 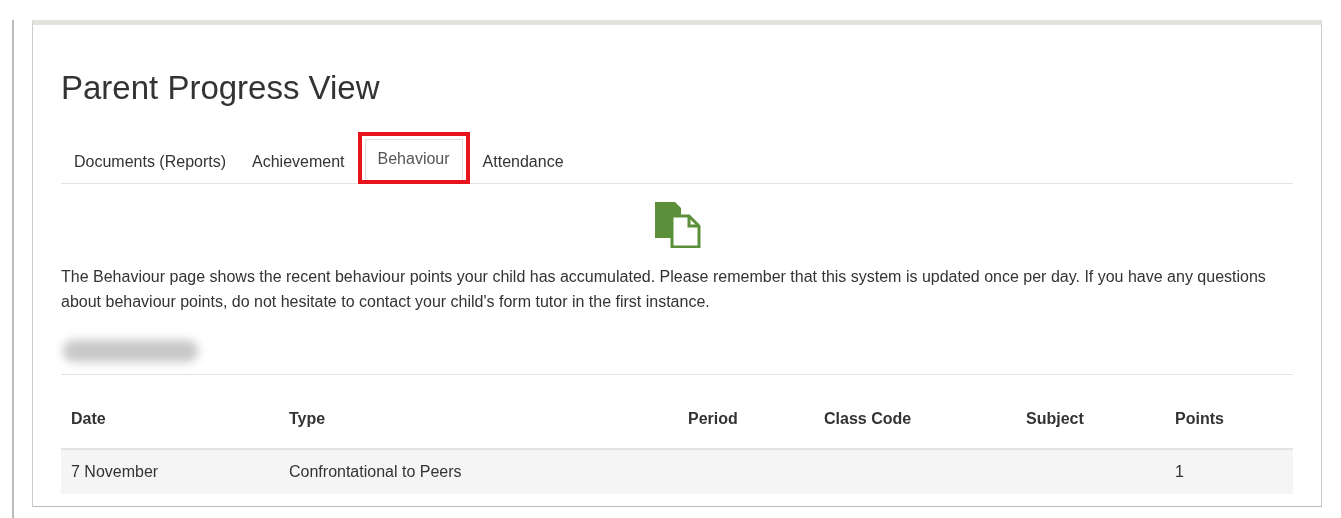 I want to click on table-cell-text: 1, so click(x=1180, y=472).